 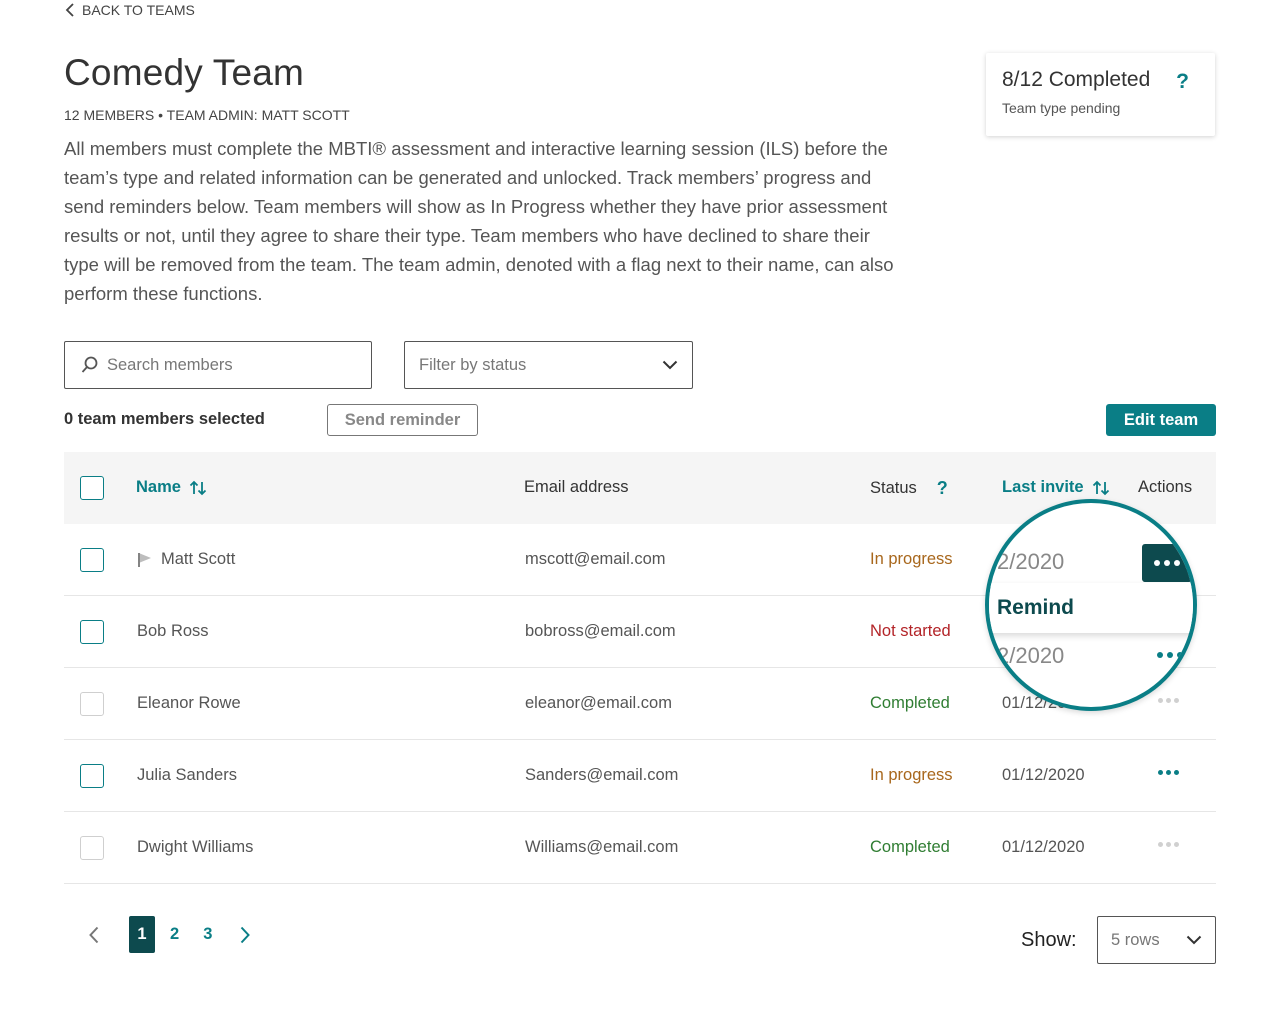 I want to click on team-meta: 12 MEMBERS • TEAM ADMIN: MATT SCOTT, so click(x=207, y=115).